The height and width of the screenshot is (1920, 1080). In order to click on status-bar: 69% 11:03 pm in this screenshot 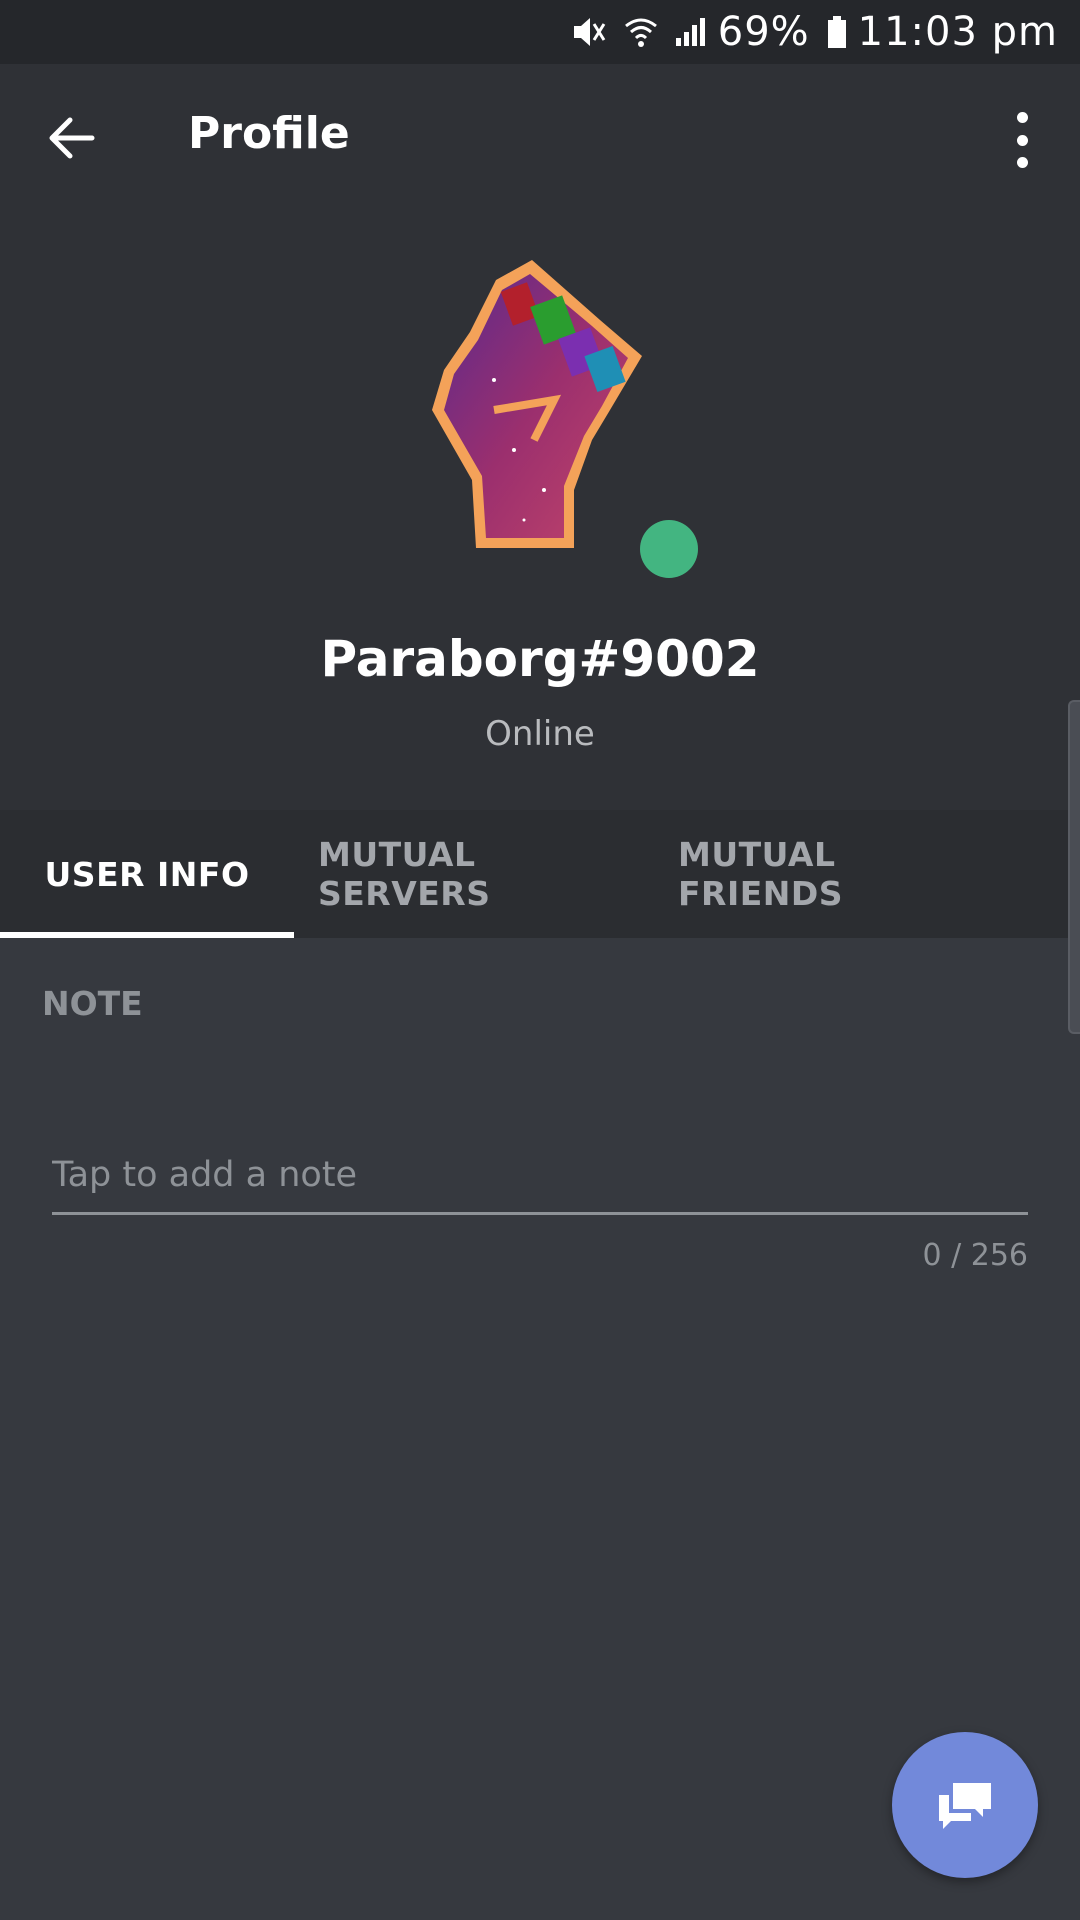, I will do `click(540, 32)`.